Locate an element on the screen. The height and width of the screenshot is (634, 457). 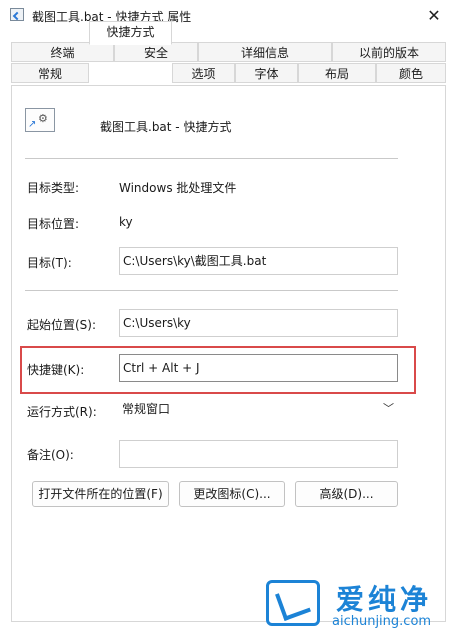
target-location-label: 目标位置: is located at coordinates (53, 224).